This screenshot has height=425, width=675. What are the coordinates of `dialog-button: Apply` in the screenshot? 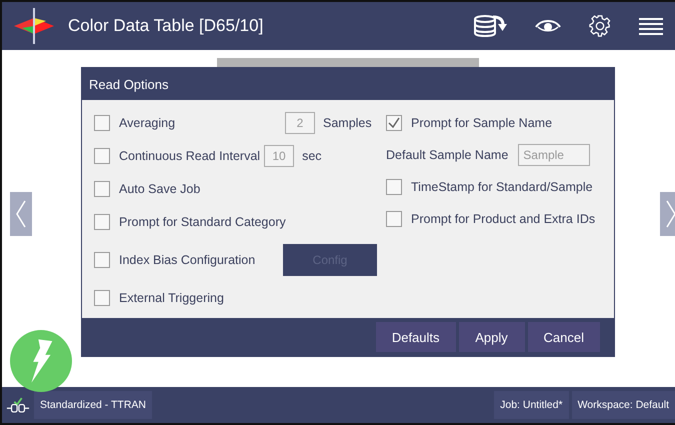 It's located at (491, 337).